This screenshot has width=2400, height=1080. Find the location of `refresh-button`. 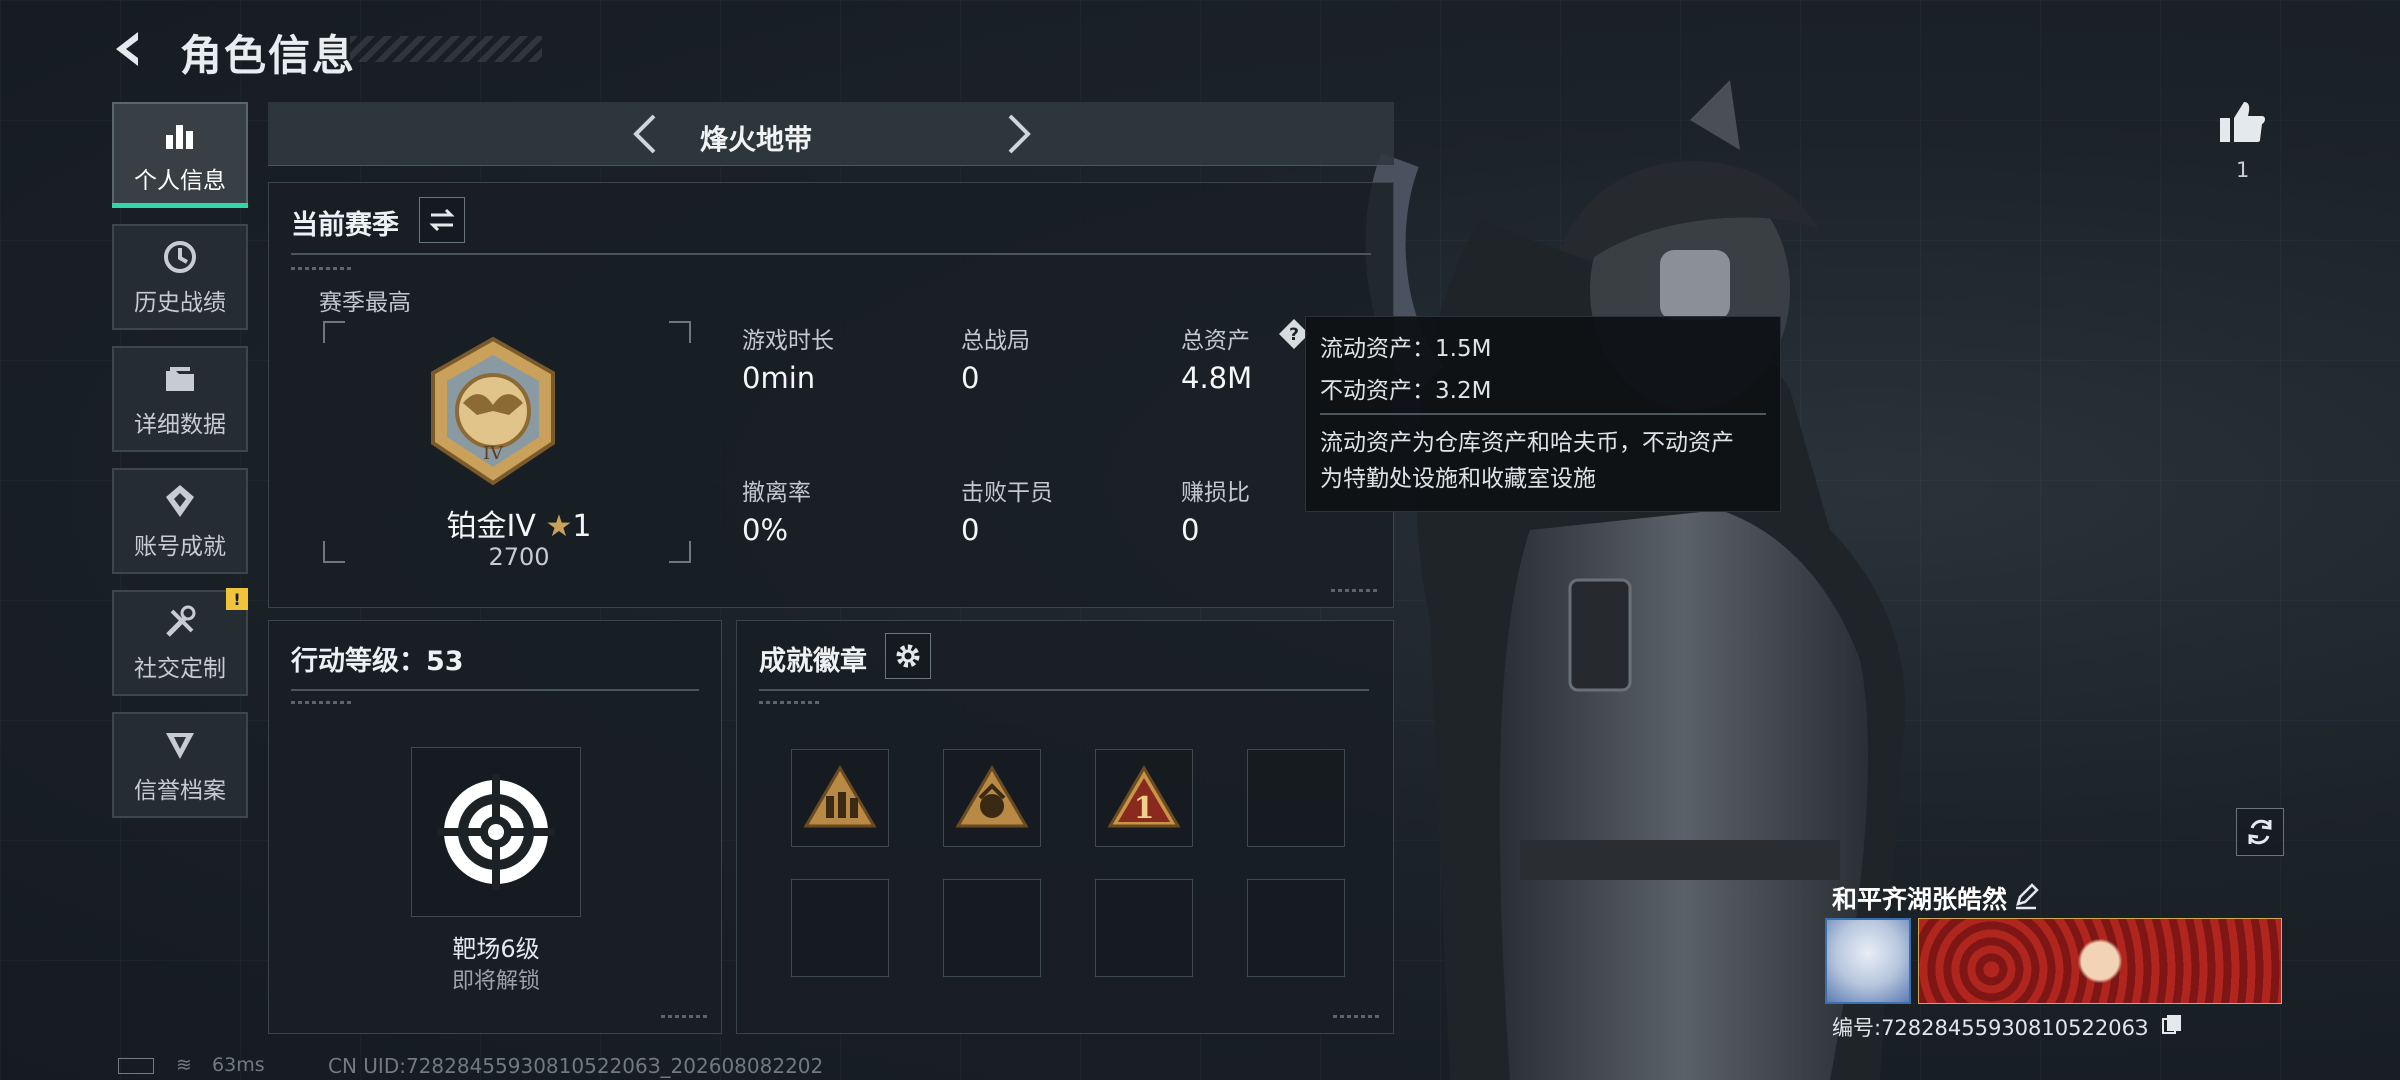

refresh-button is located at coordinates (2260, 832).